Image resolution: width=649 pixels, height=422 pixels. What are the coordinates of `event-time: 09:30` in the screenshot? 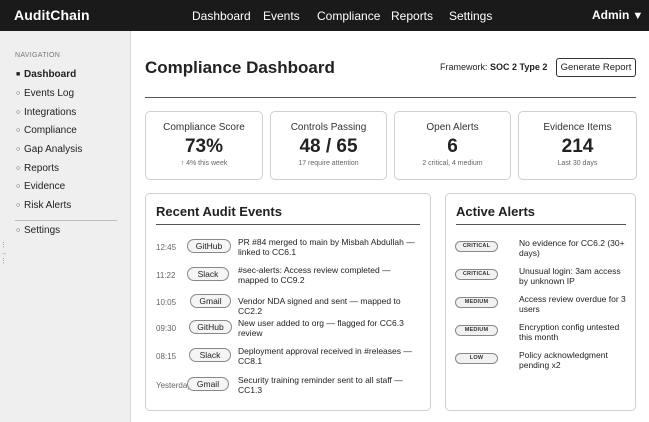 It's located at (166, 328).